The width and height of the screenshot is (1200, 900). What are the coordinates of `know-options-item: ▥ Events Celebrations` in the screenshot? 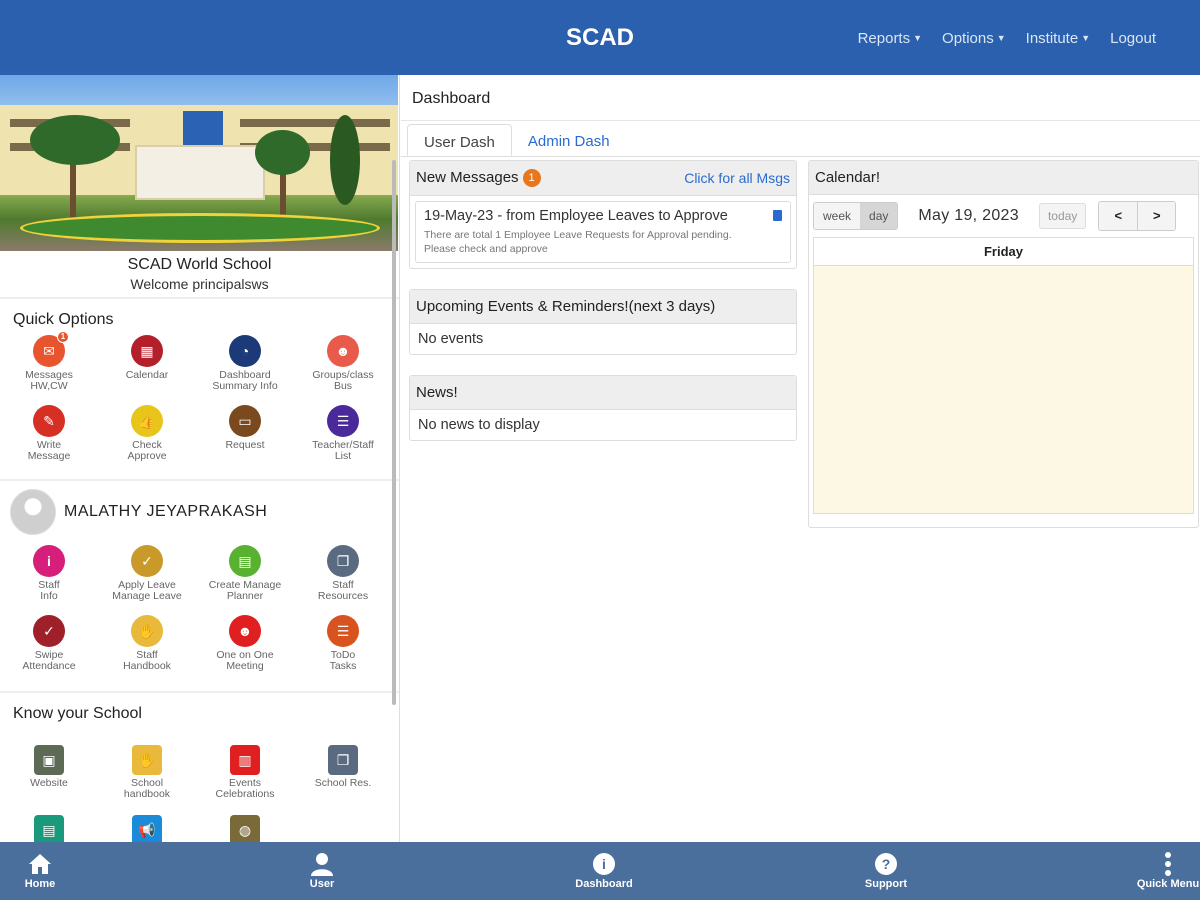 It's located at (245, 780).